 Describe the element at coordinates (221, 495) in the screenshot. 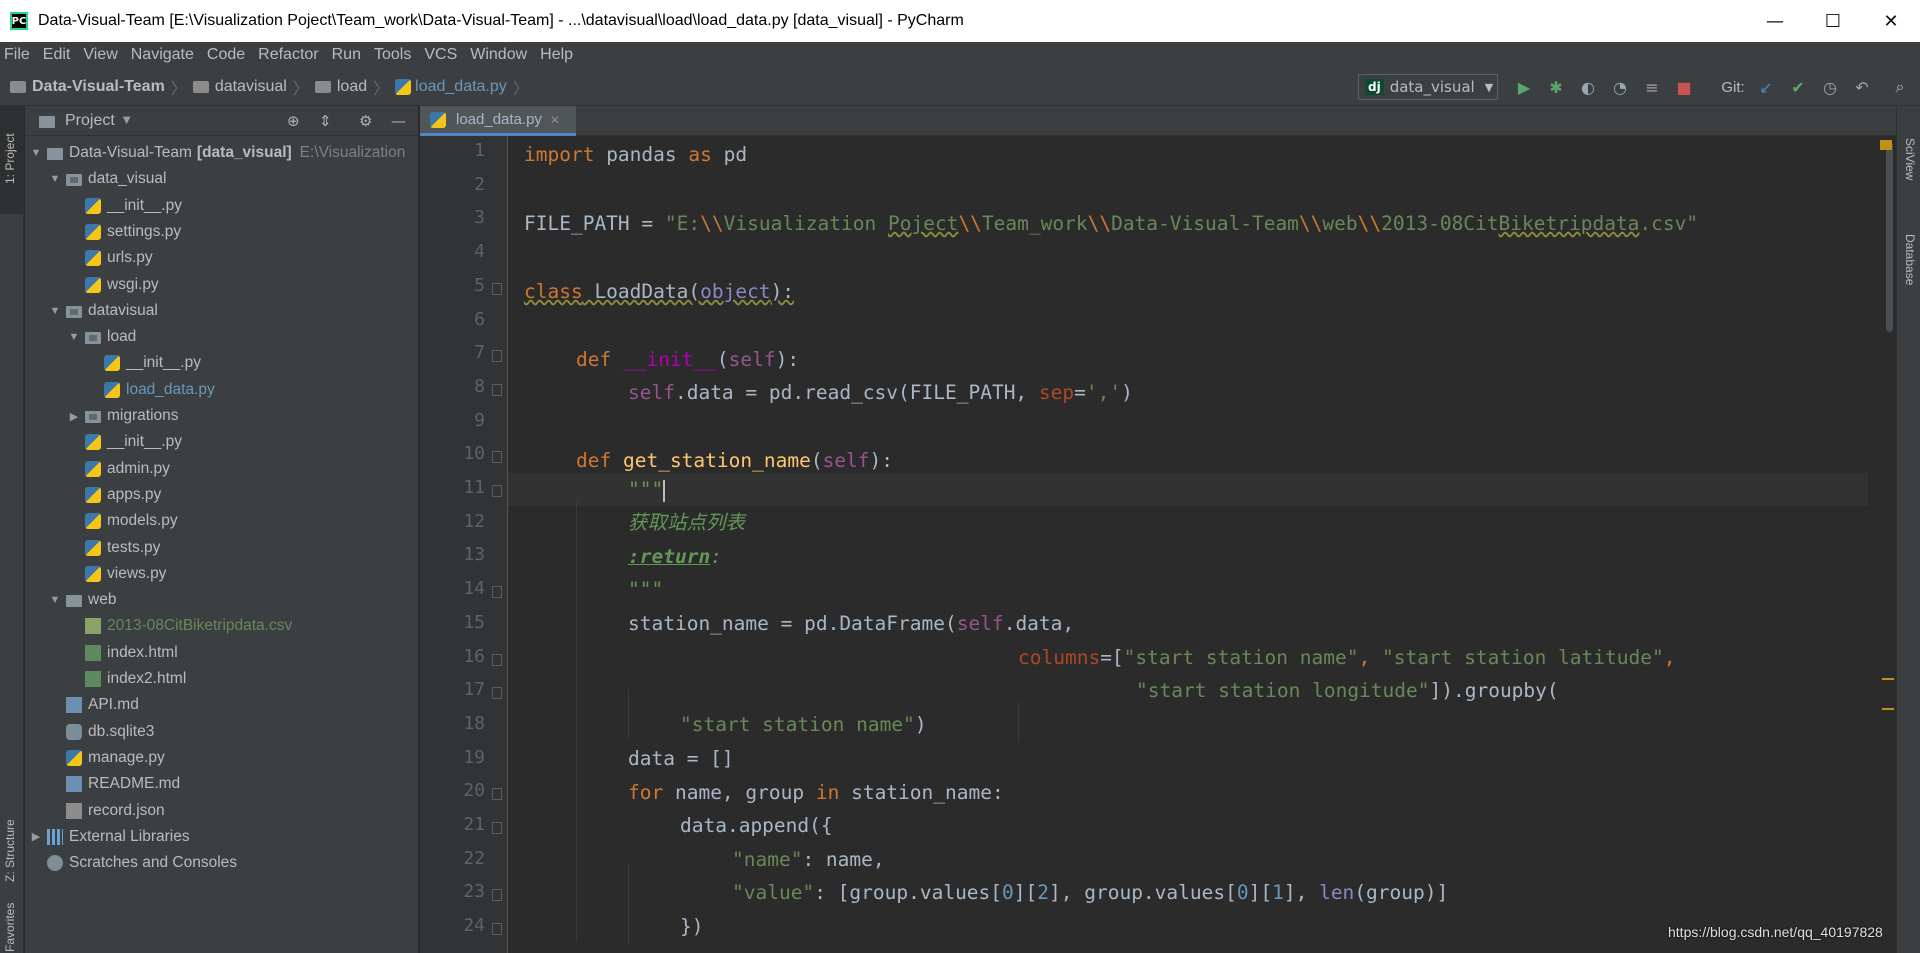

I see `tree-item: apps.py` at that location.